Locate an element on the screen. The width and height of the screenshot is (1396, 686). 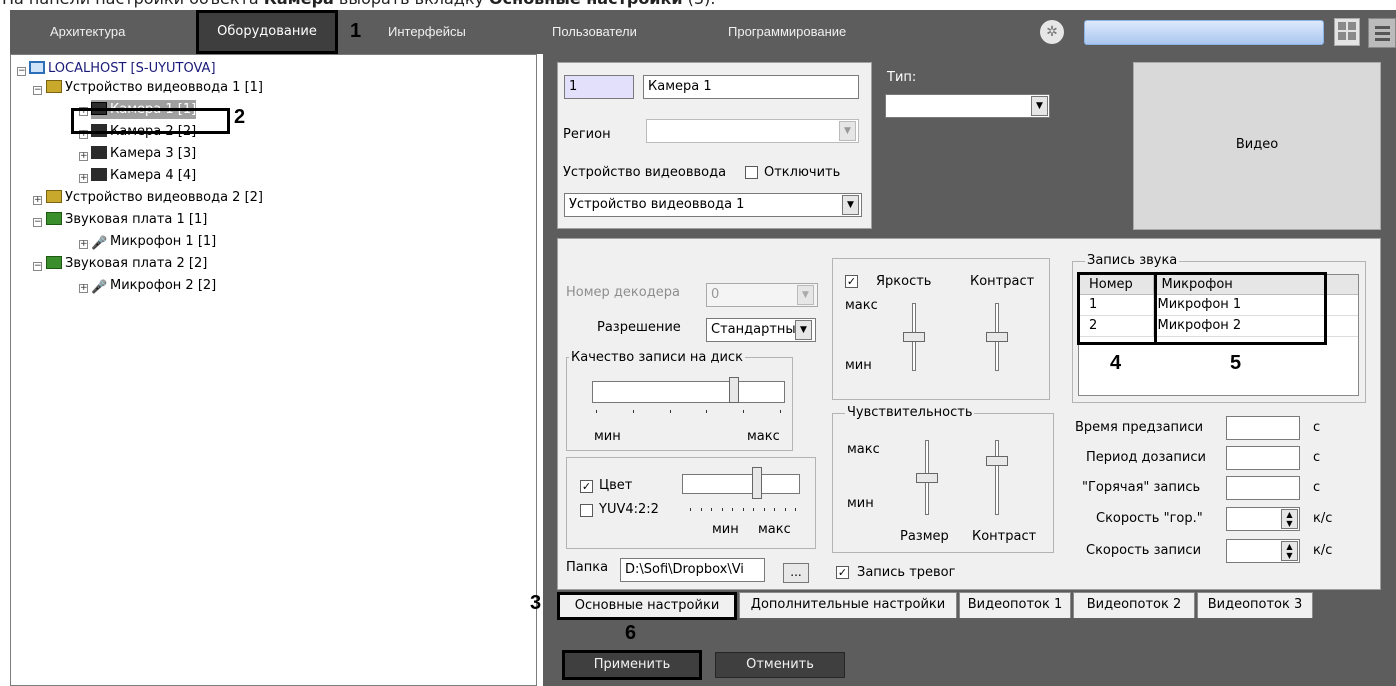
color-min-label: мин is located at coordinates (725, 529).